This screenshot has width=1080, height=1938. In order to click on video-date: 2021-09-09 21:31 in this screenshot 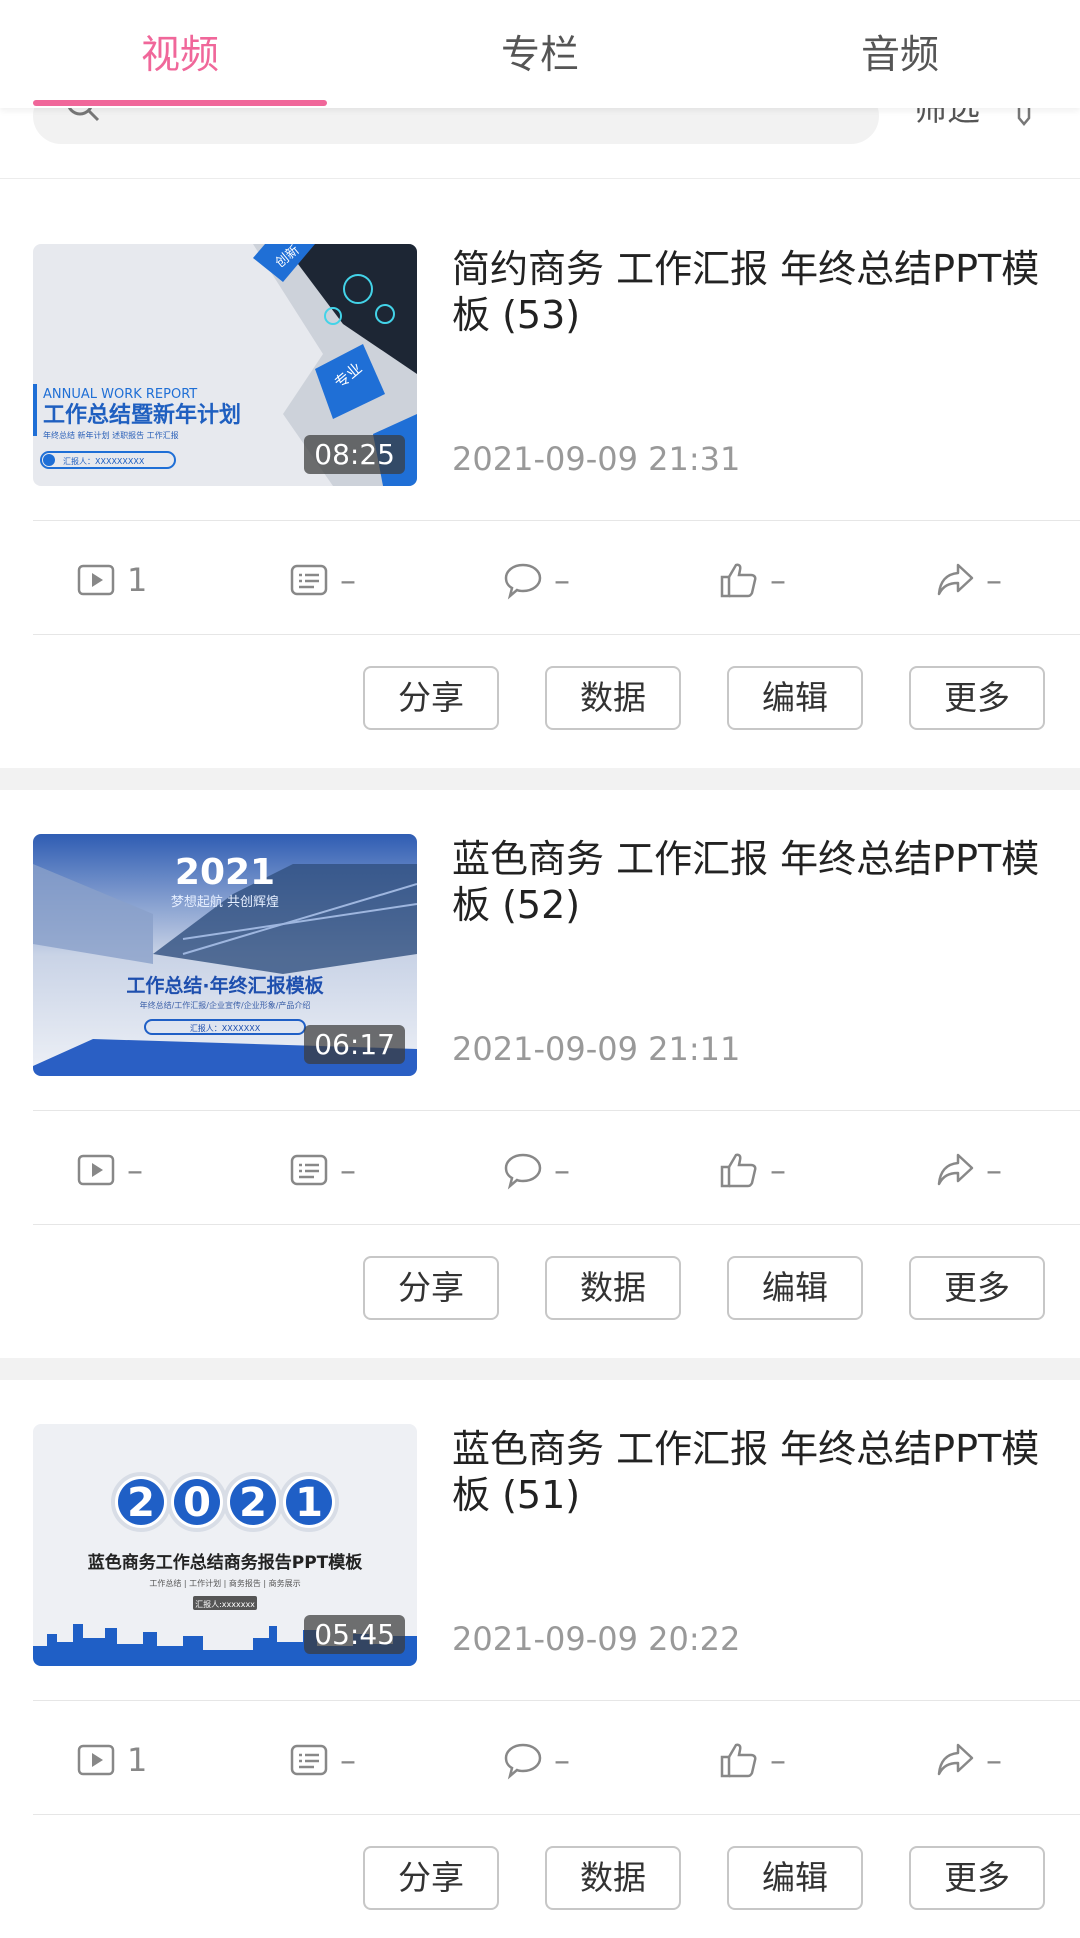, I will do `click(596, 459)`.